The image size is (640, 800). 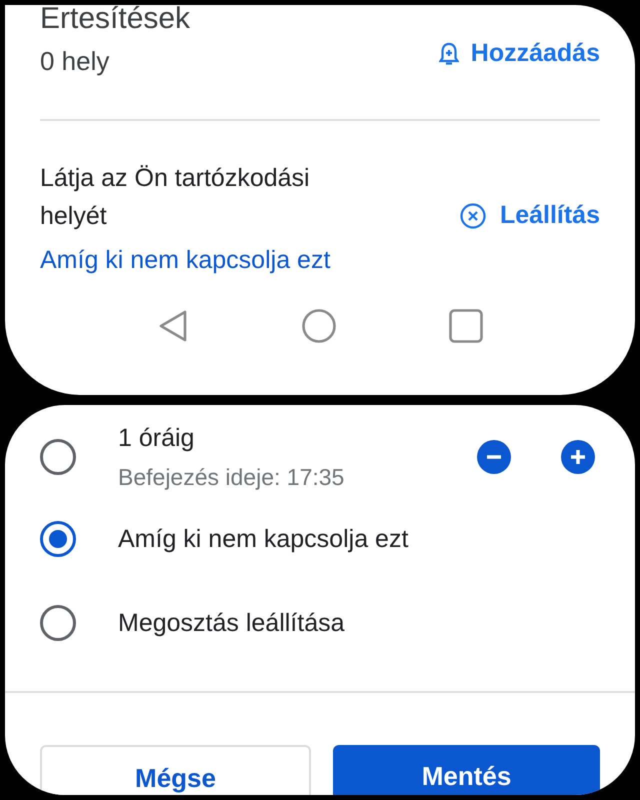 I want to click on option-label: Amíg ki nem kapcsolja ezt, so click(x=264, y=539).